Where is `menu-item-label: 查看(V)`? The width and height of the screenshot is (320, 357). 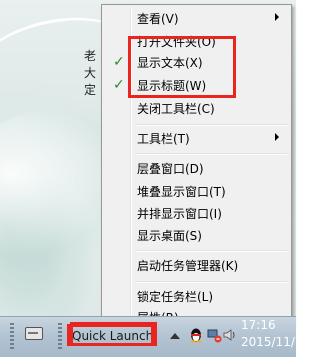 menu-item-label: 查看(V) is located at coordinates (158, 19).